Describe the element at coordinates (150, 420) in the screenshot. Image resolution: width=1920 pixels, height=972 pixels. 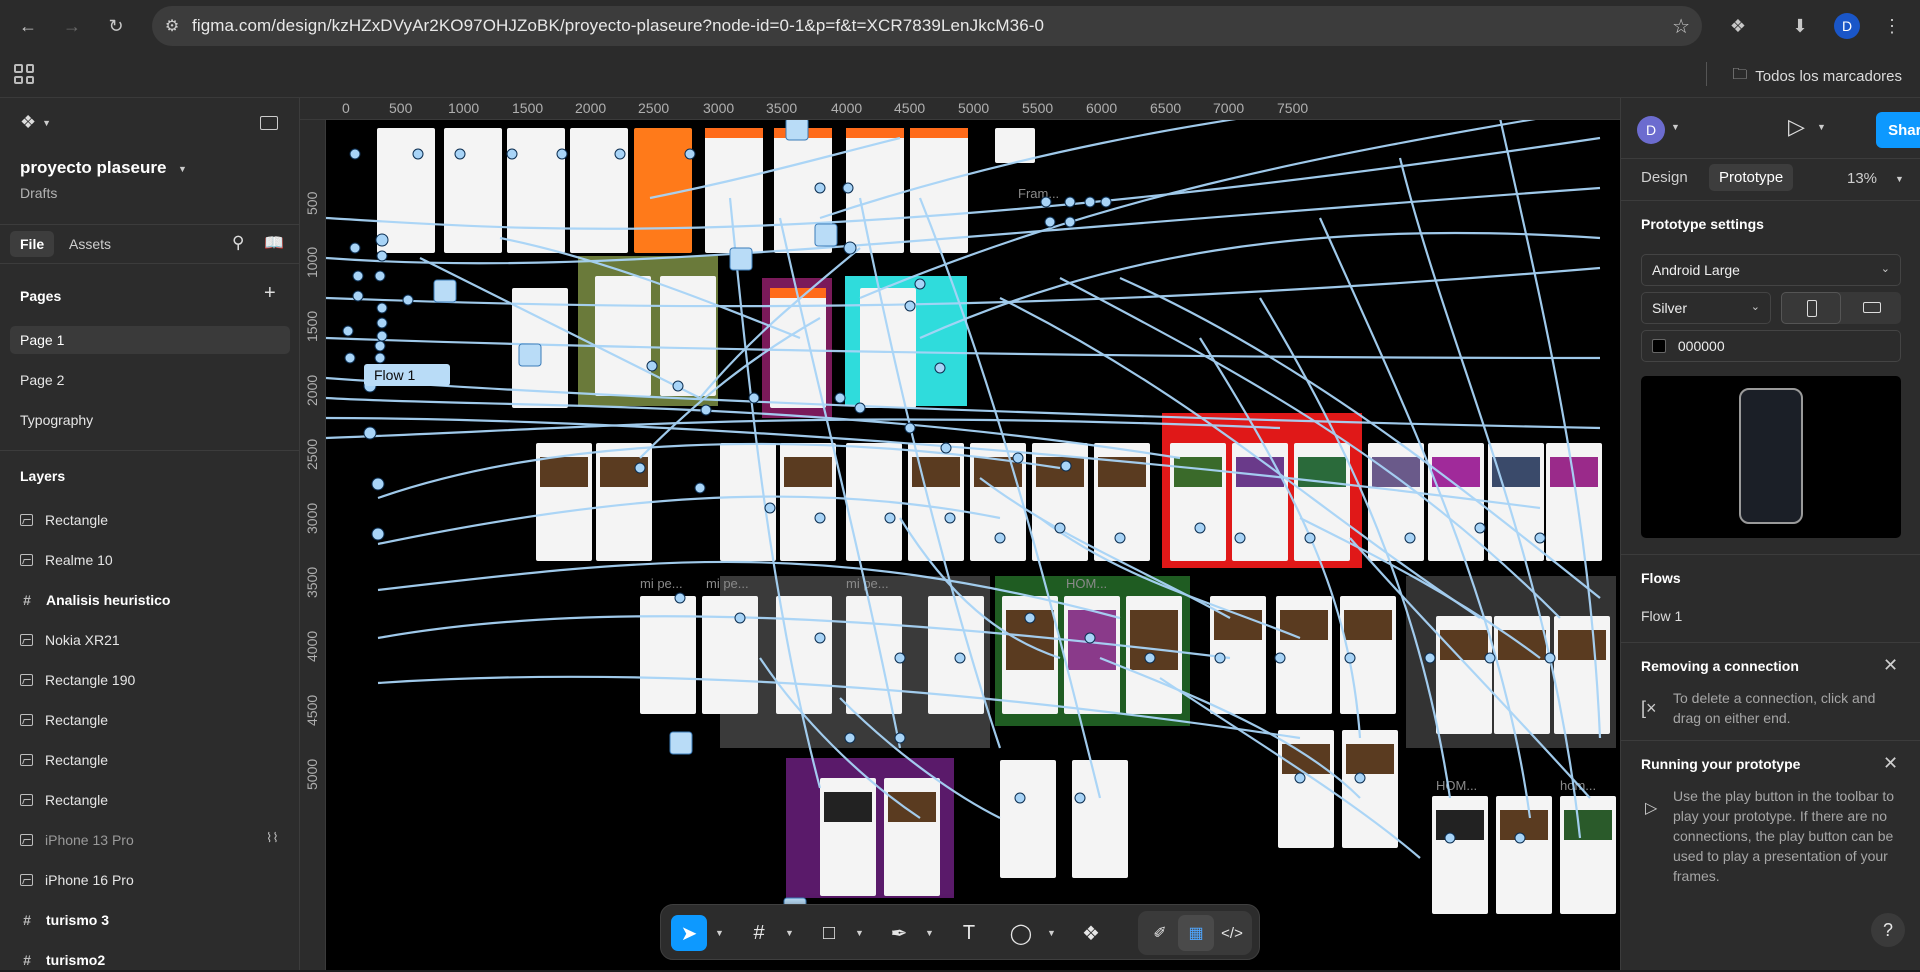
I see `page-item-typography: Typography` at that location.